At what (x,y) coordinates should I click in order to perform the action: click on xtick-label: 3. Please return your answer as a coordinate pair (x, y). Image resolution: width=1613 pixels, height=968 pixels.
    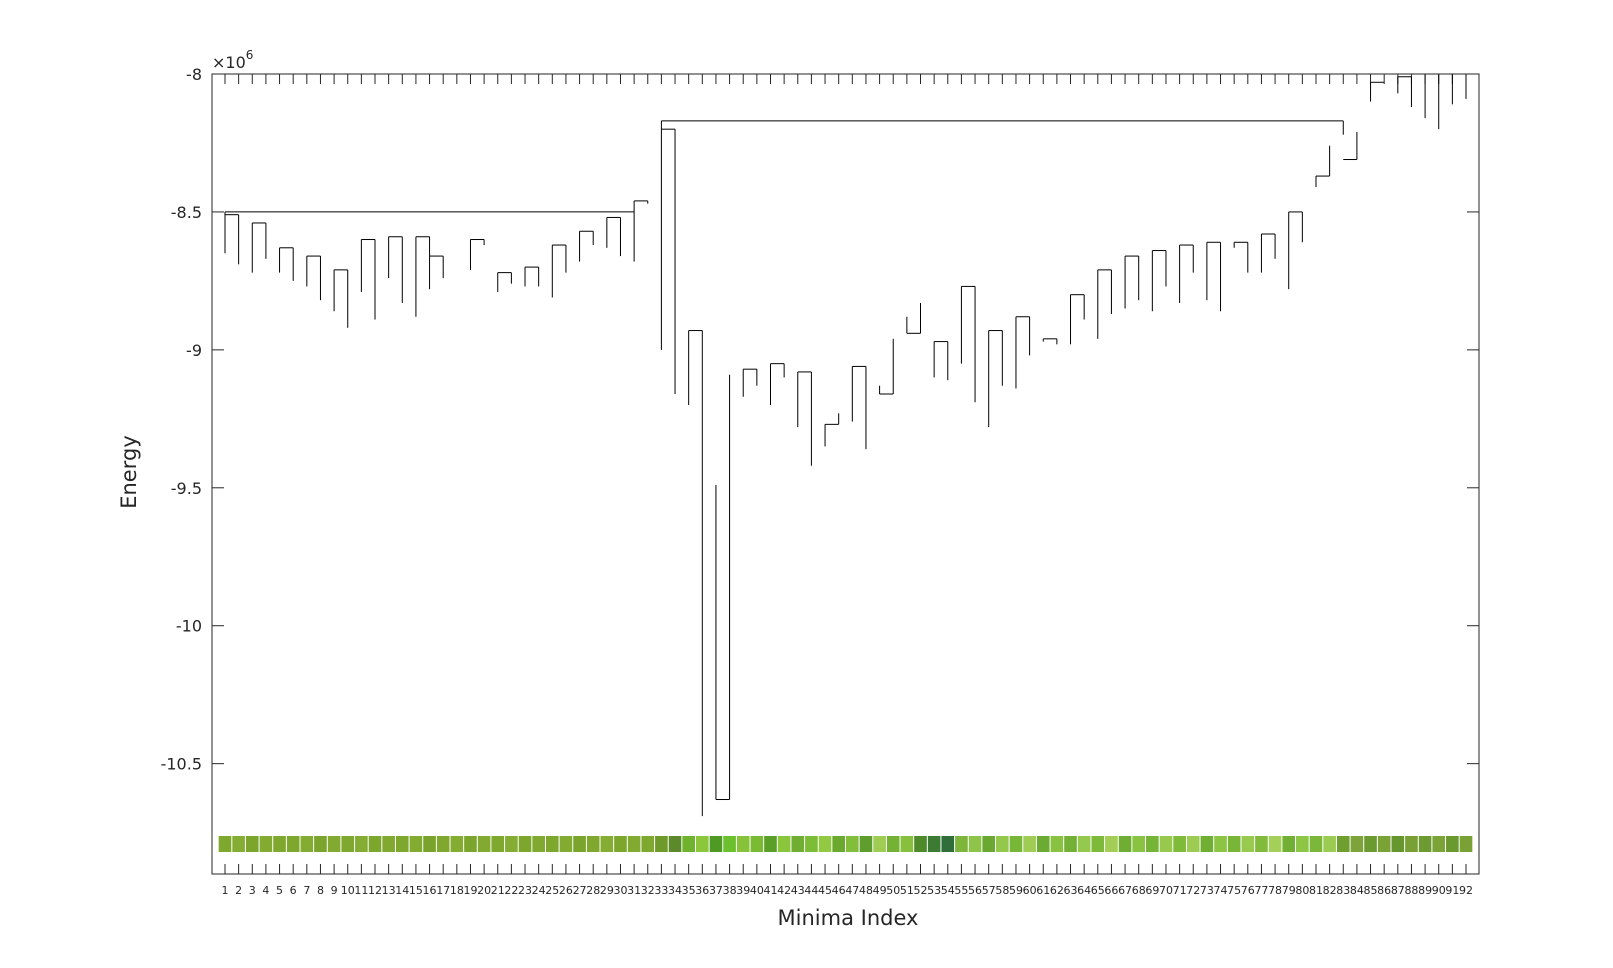
    Looking at the image, I should click on (252, 890).